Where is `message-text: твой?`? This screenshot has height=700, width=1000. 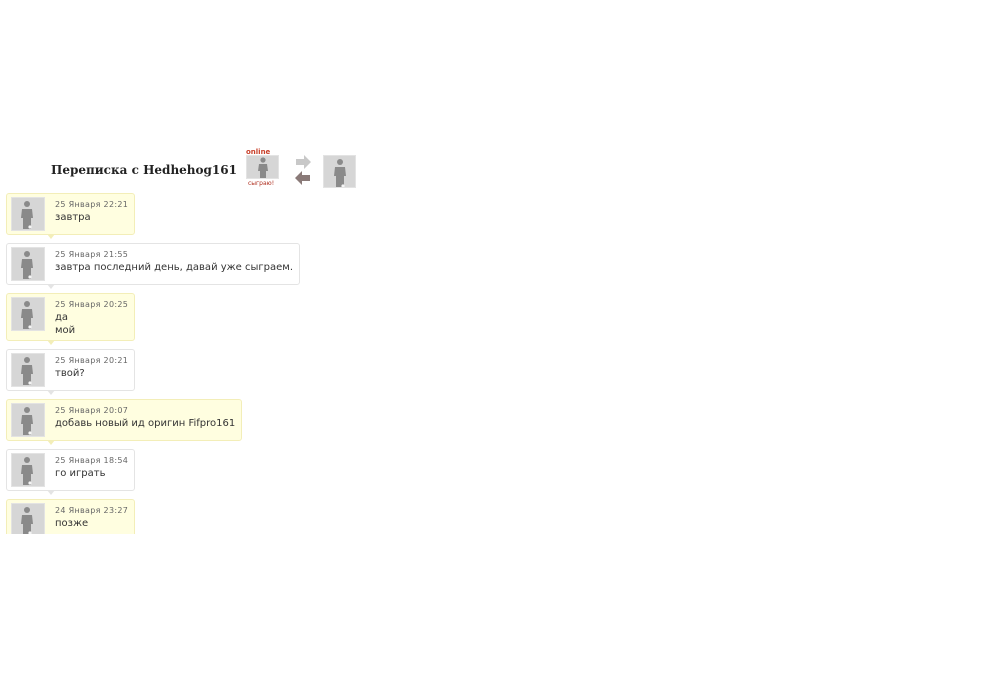 message-text: твой? is located at coordinates (70, 373).